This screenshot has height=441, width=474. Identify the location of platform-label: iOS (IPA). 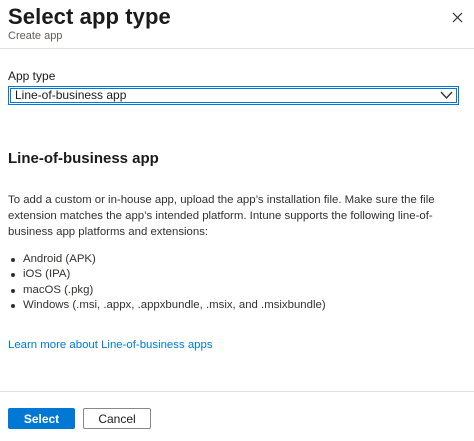
(47, 274).